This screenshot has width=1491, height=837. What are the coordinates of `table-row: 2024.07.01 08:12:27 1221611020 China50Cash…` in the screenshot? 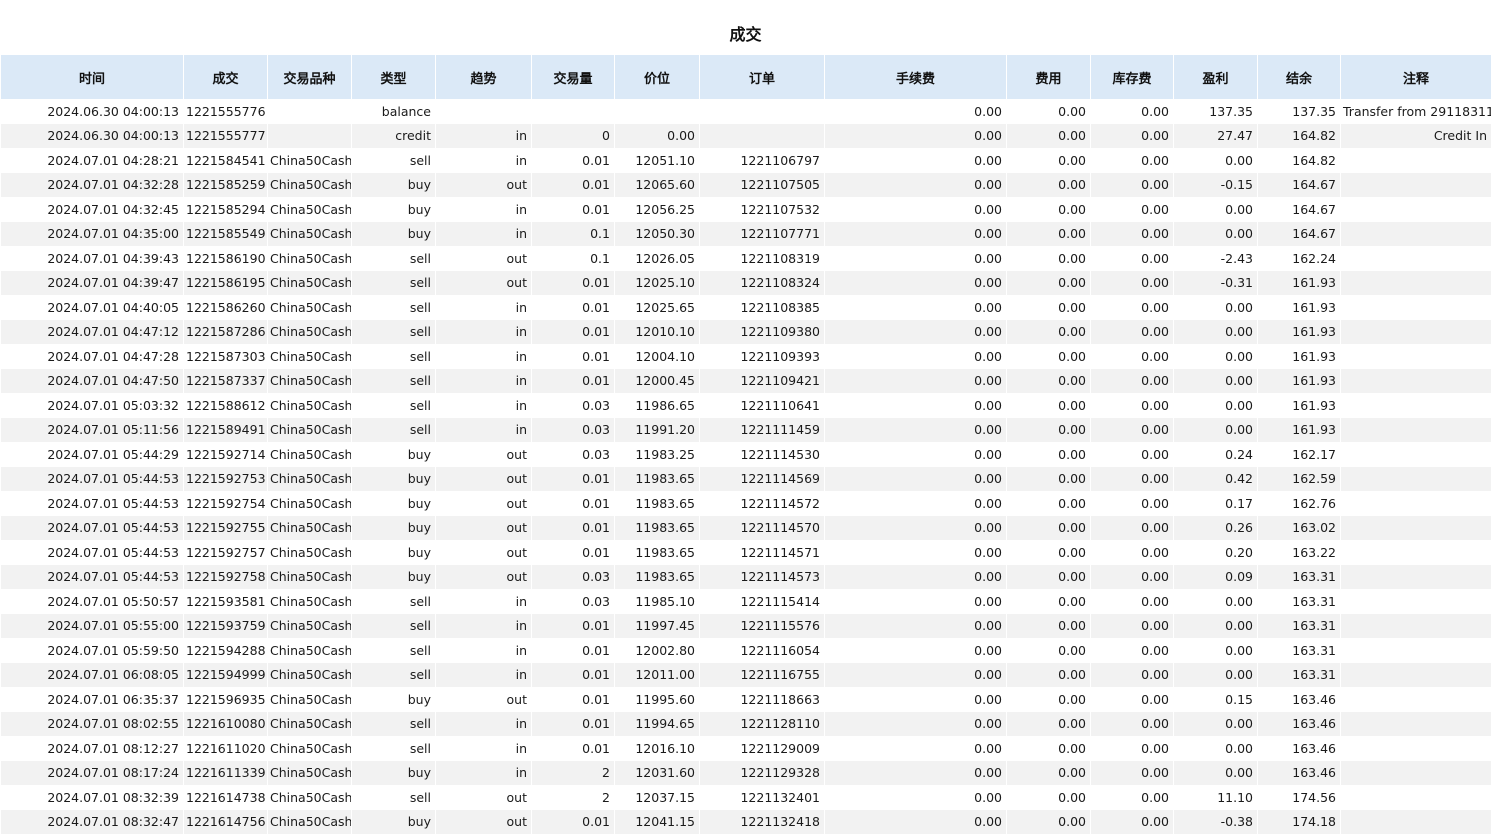 It's located at (745, 748).